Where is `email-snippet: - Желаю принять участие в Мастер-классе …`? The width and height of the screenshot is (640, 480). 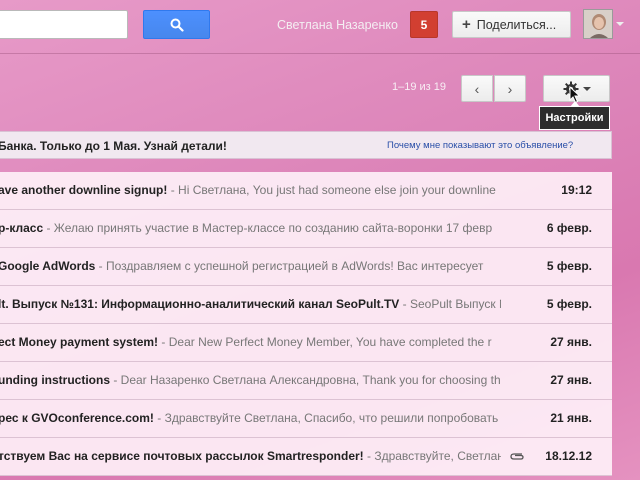
email-snippet: - Желаю принять участие в Мастер-классе … is located at coordinates (268, 228).